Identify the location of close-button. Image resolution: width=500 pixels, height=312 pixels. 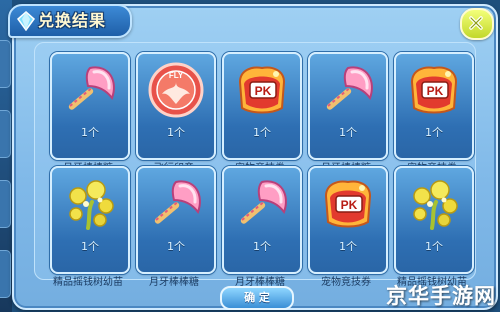
(477, 24).